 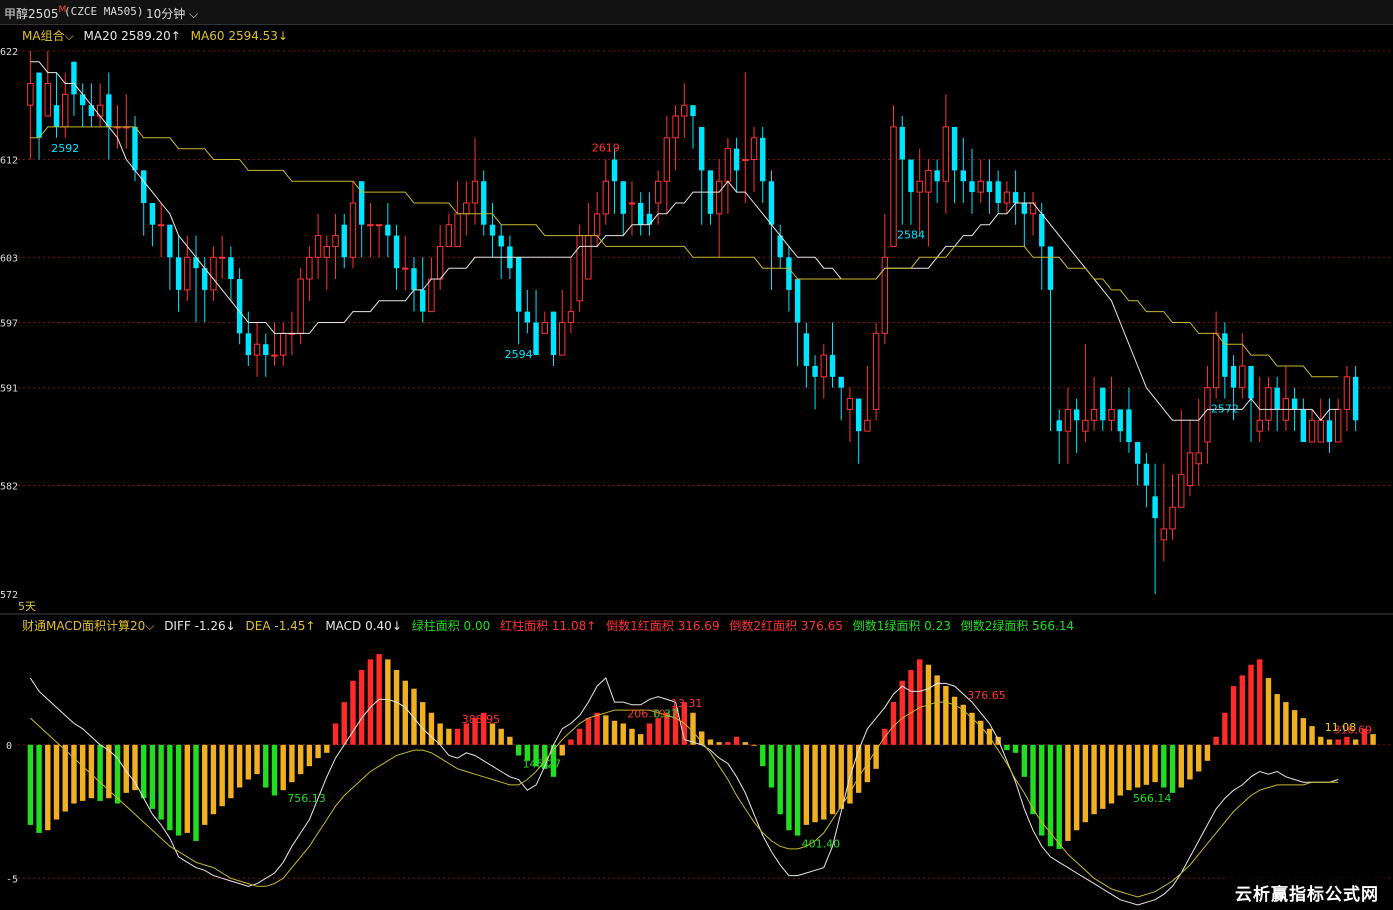 What do you see at coordinates (65, 148) in the screenshot?
I see `price-extreme-label: 2592` at bounding box center [65, 148].